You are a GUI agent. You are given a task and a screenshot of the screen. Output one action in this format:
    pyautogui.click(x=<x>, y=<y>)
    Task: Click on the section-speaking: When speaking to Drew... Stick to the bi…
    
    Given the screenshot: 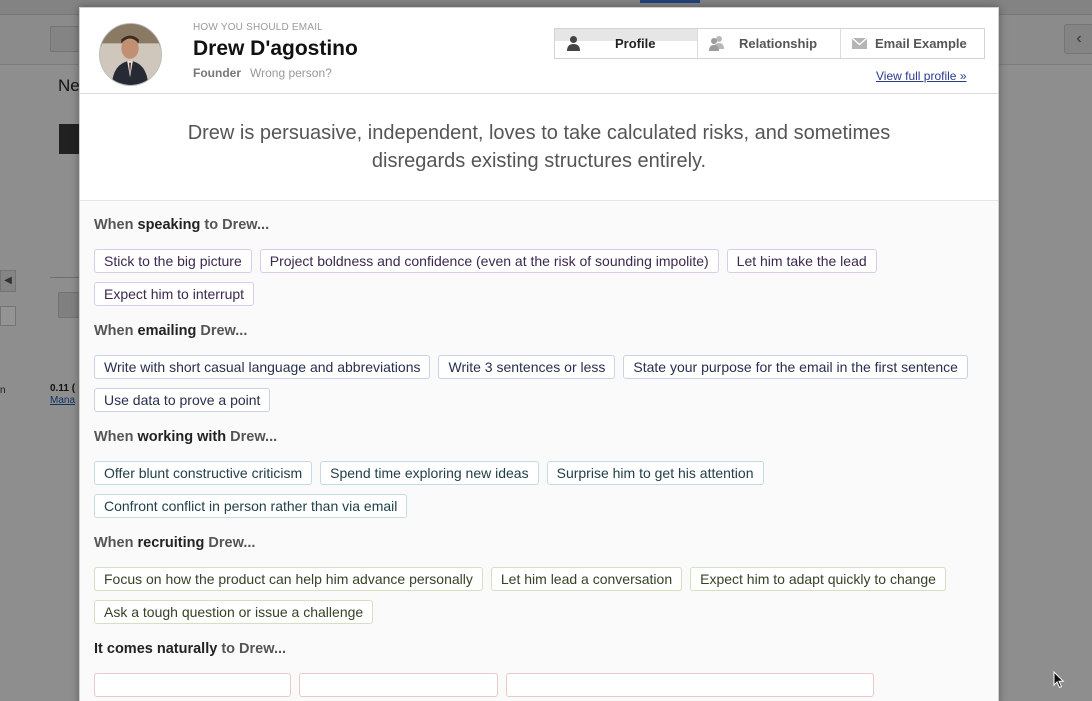 What is the action you would take?
    pyautogui.click(x=539, y=266)
    